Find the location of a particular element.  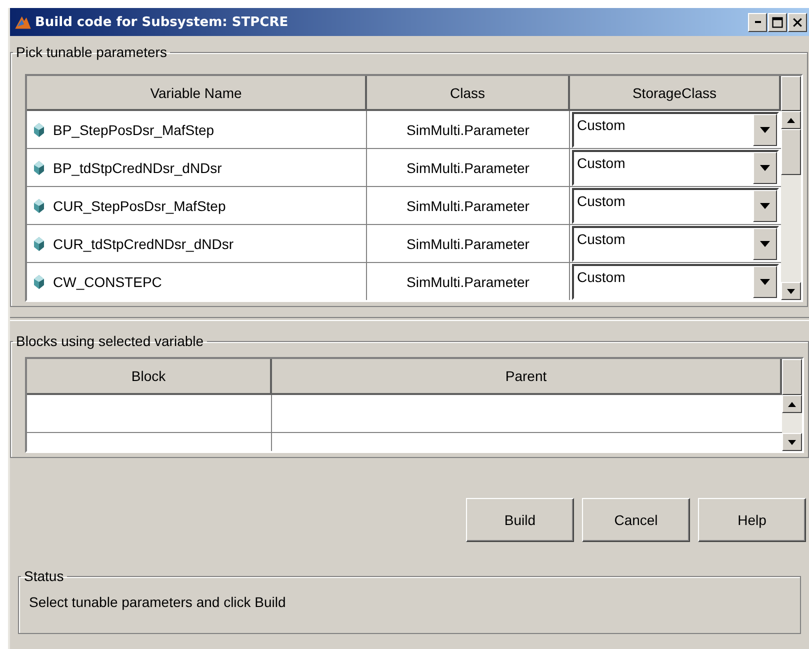

minimize-icon is located at coordinates (757, 22).